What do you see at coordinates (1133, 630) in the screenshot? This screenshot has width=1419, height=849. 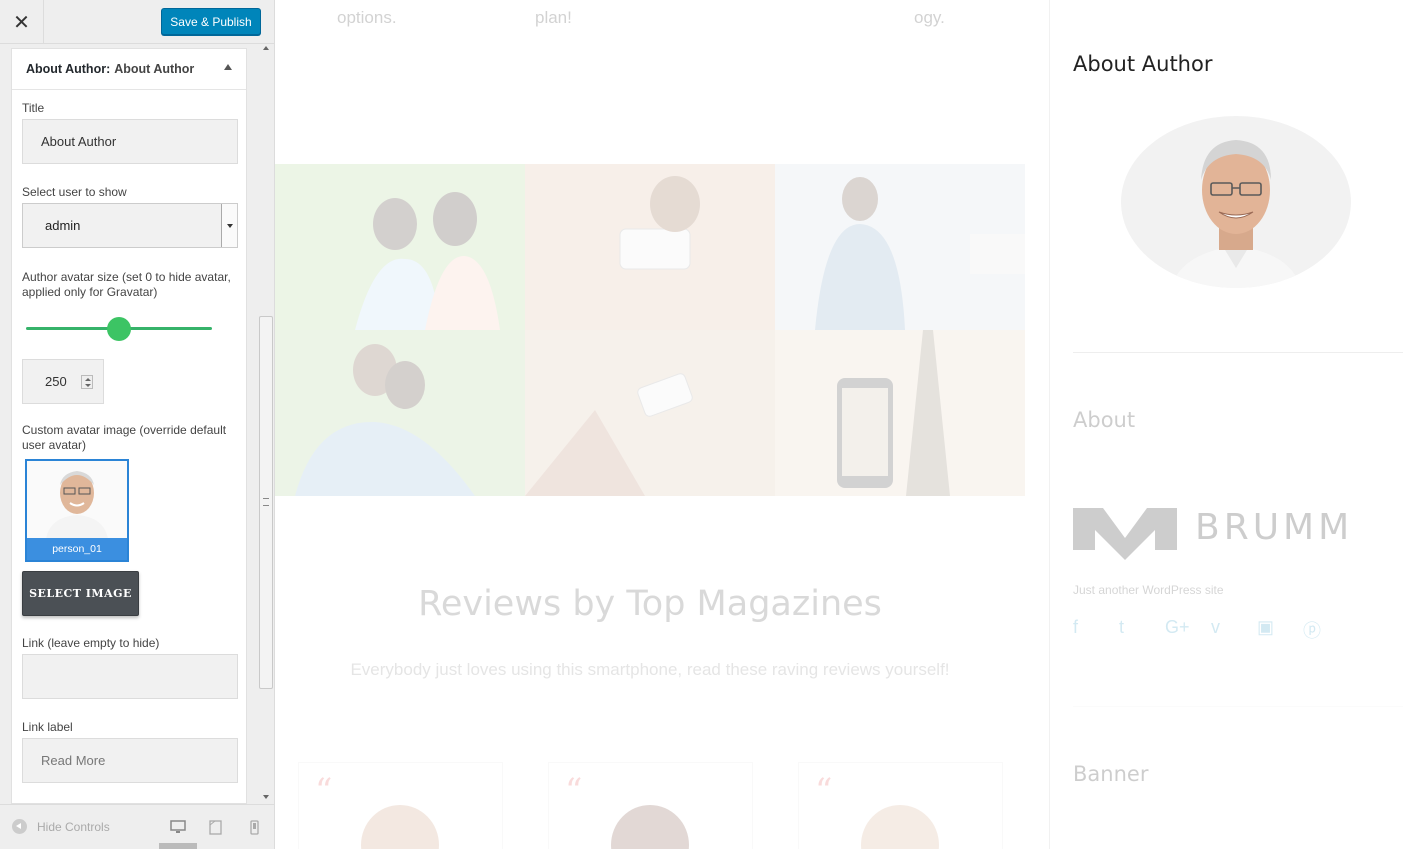 I see `twitter-icon: t` at bounding box center [1133, 630].